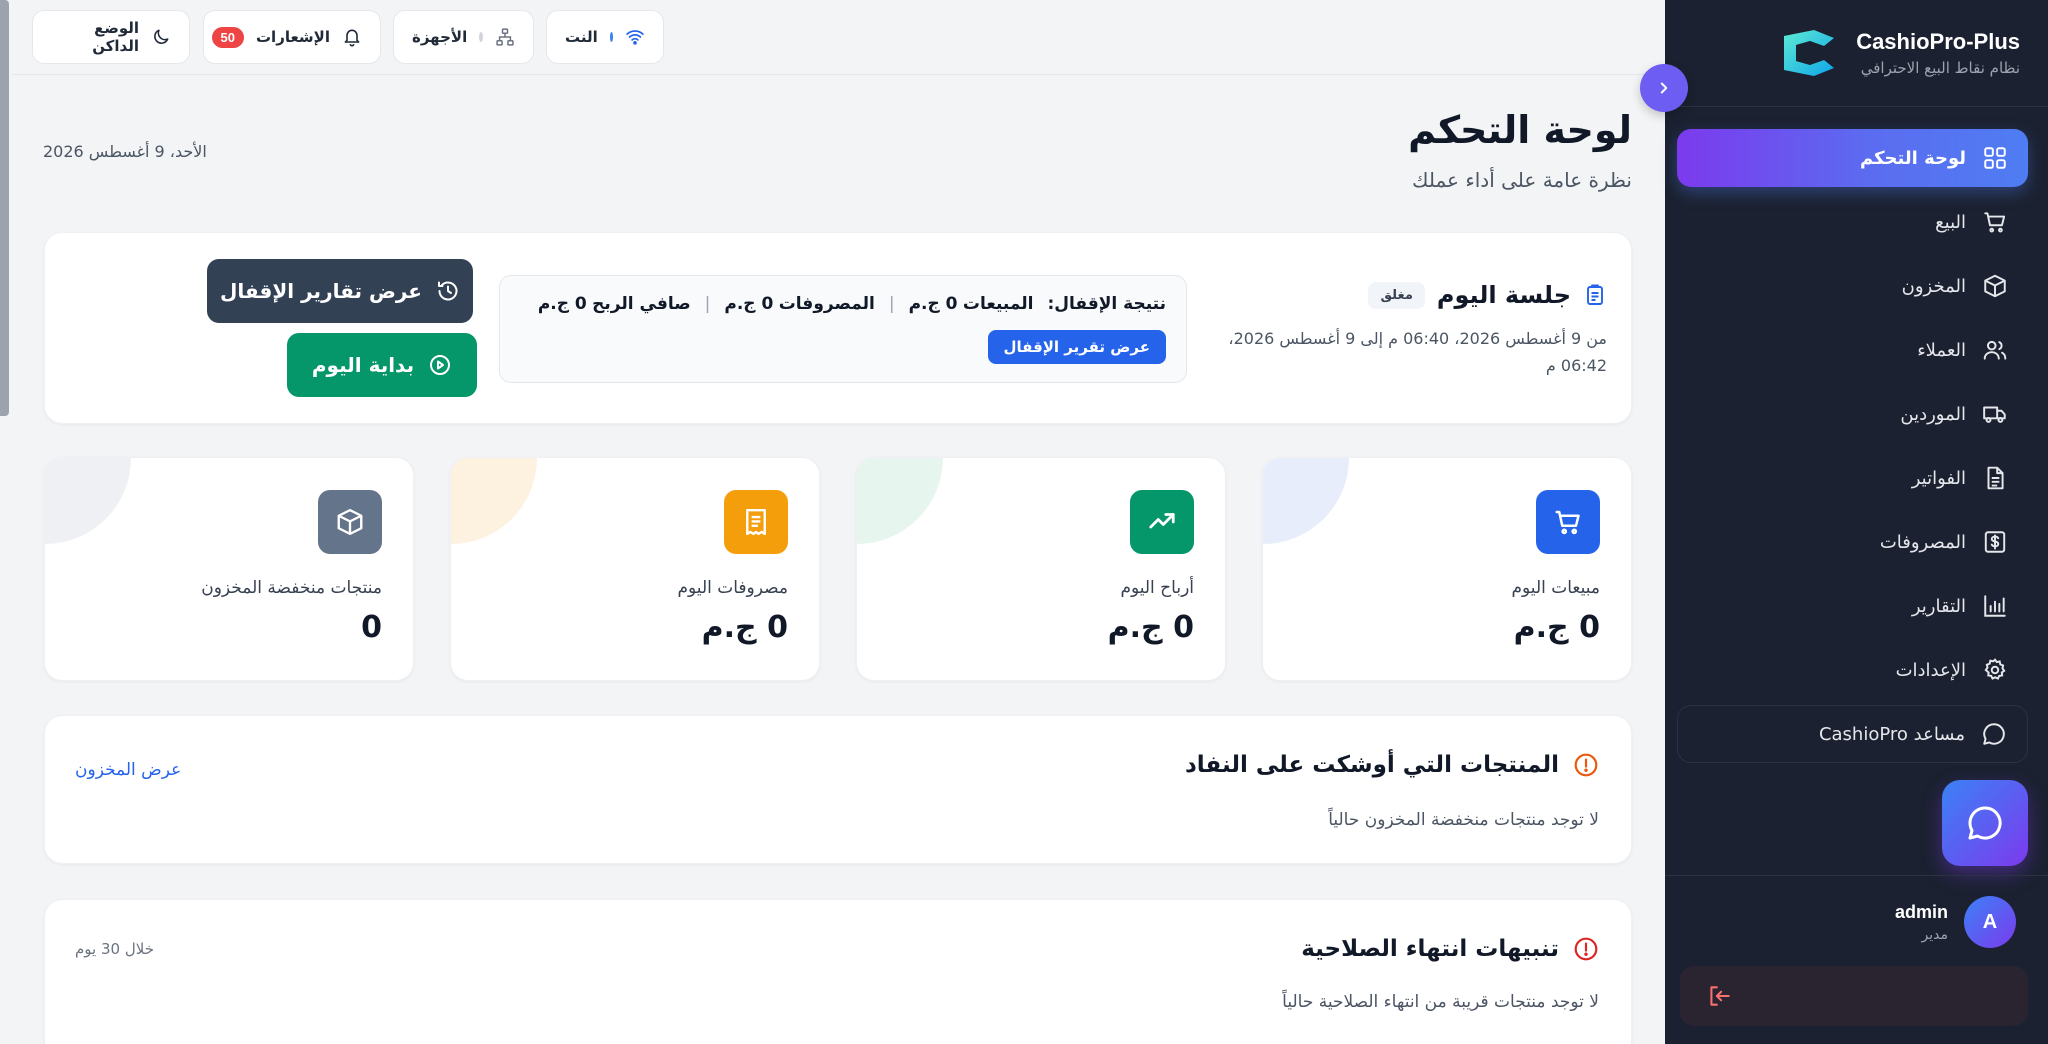 The image size is (2048, 1044). I want to click on internet-status: النت, so click(605, 37).